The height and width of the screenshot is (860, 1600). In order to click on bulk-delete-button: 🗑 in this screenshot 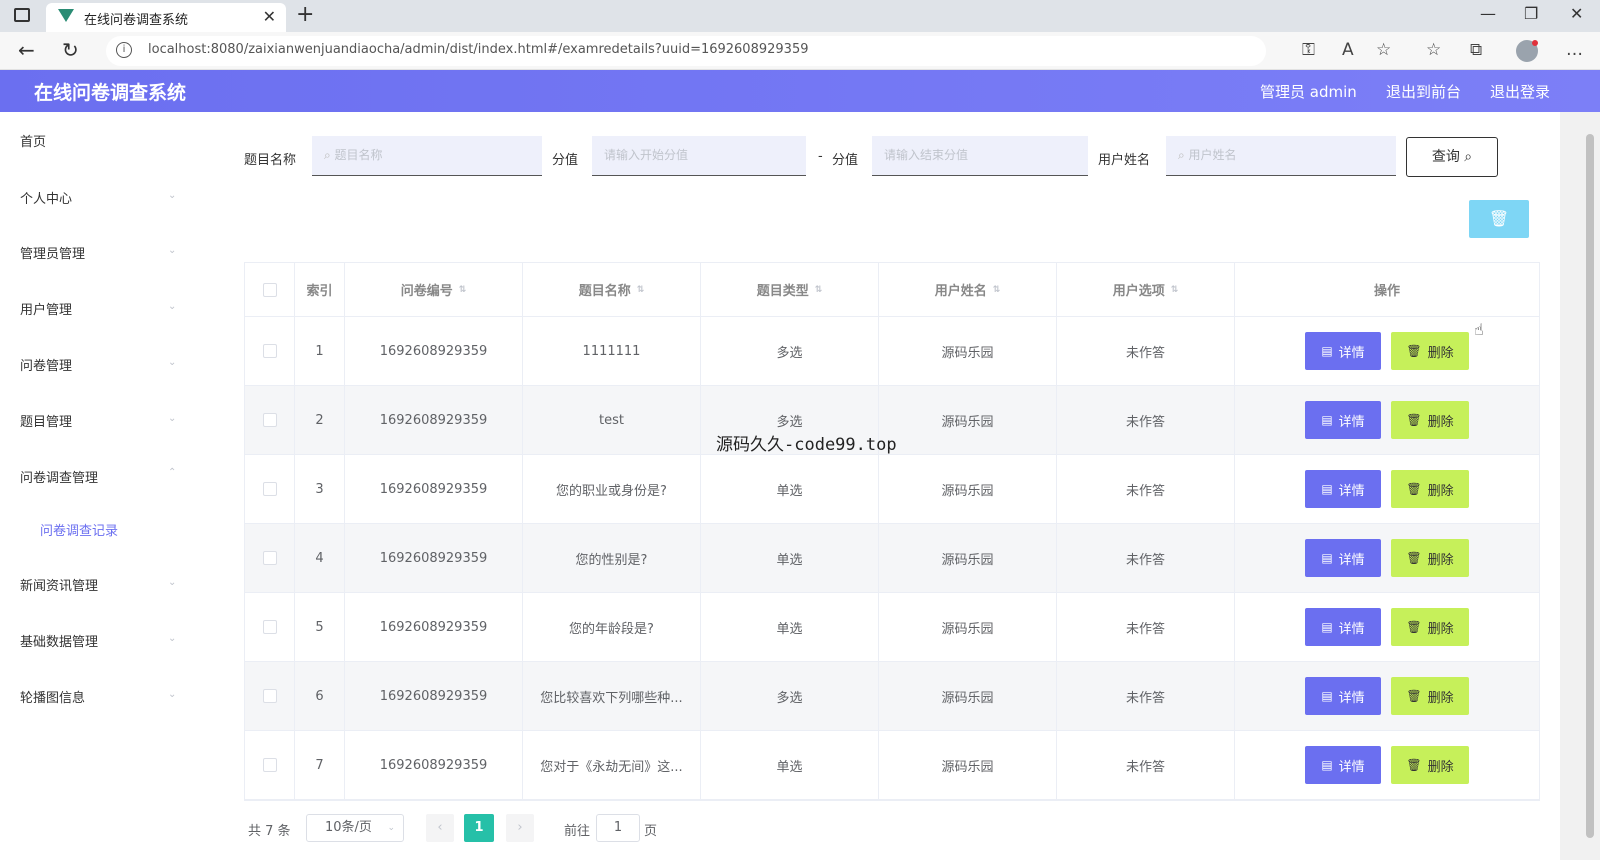, I will do `click(1499, 219)`.